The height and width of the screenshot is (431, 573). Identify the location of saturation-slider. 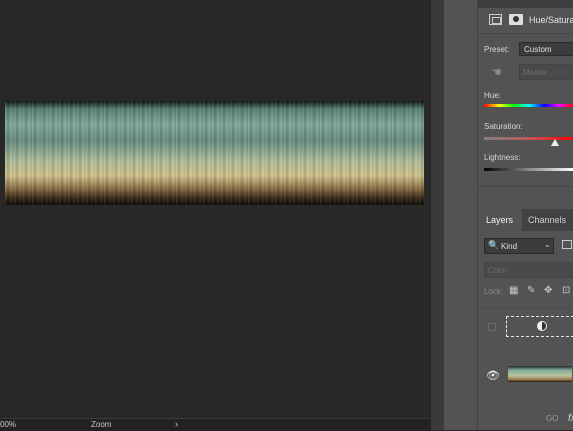
(528, 138).